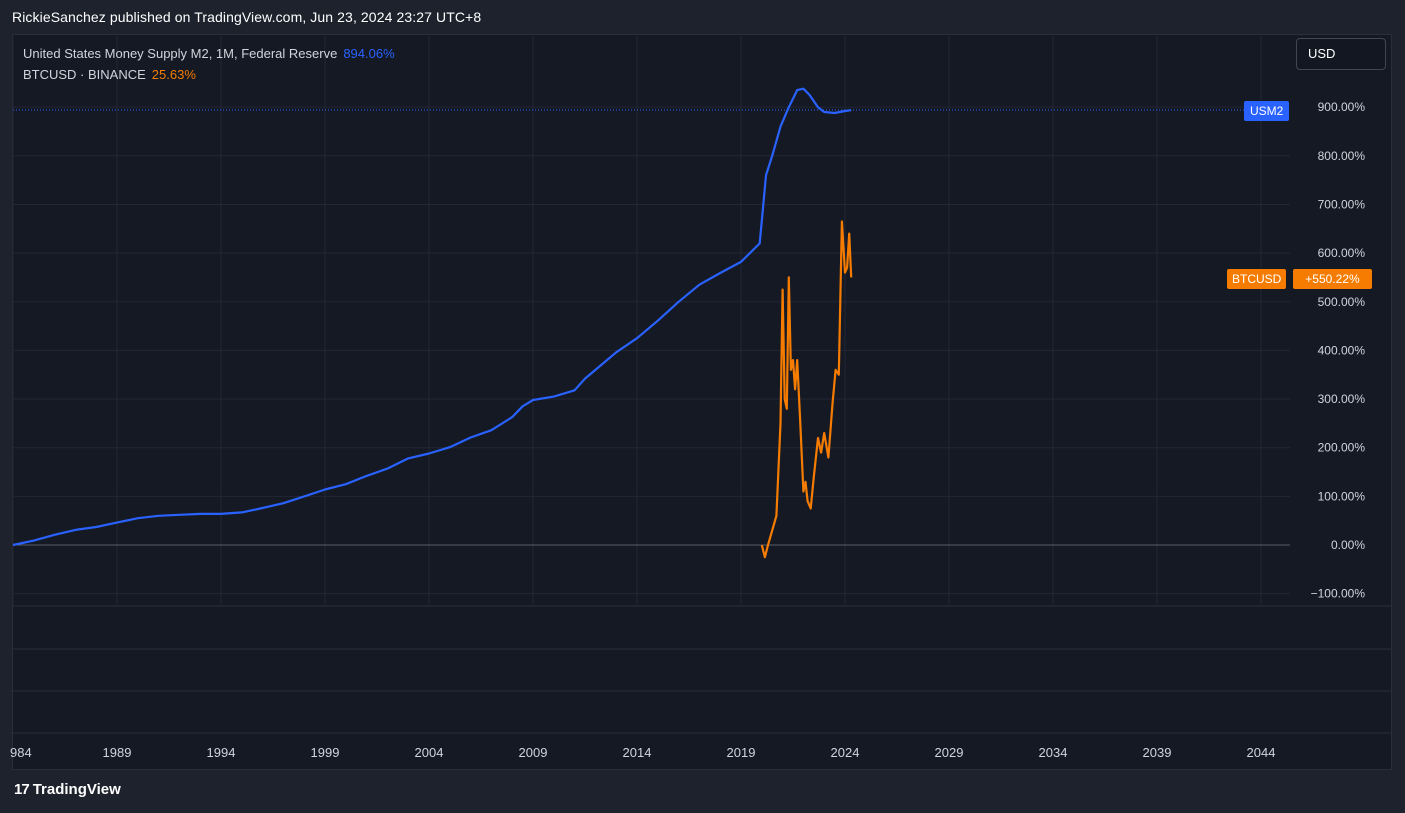  What do you see at coordinates (84, 74) in the screenshot?
I see `legend-btc-label: BTCUSD · BINANCE` at bounding box center [84, 74].